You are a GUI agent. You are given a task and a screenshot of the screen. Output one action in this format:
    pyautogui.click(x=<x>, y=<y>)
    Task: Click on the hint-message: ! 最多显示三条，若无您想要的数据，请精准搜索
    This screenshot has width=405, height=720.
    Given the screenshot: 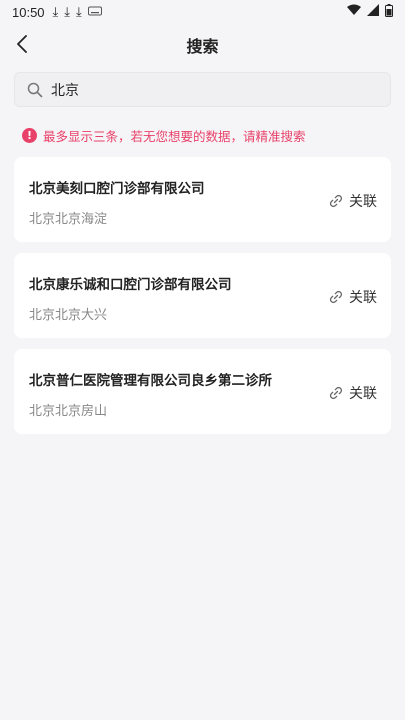 What is the action you would take?
    pyautogui.click(x=164, y=135)
    